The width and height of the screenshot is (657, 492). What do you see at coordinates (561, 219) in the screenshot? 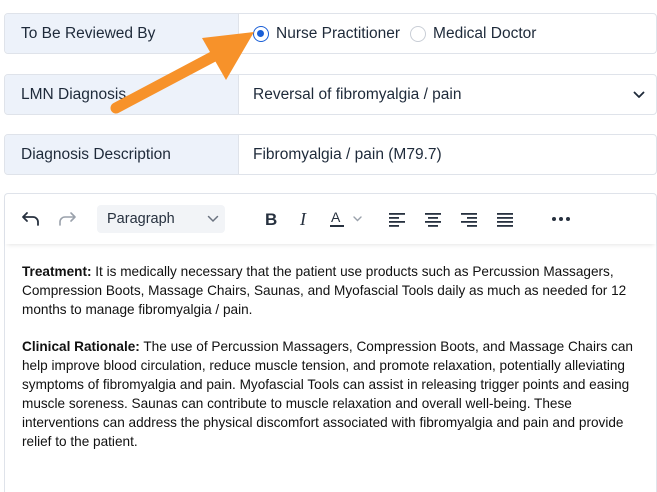
I see `more-icon` at bounding box center [561, 219].